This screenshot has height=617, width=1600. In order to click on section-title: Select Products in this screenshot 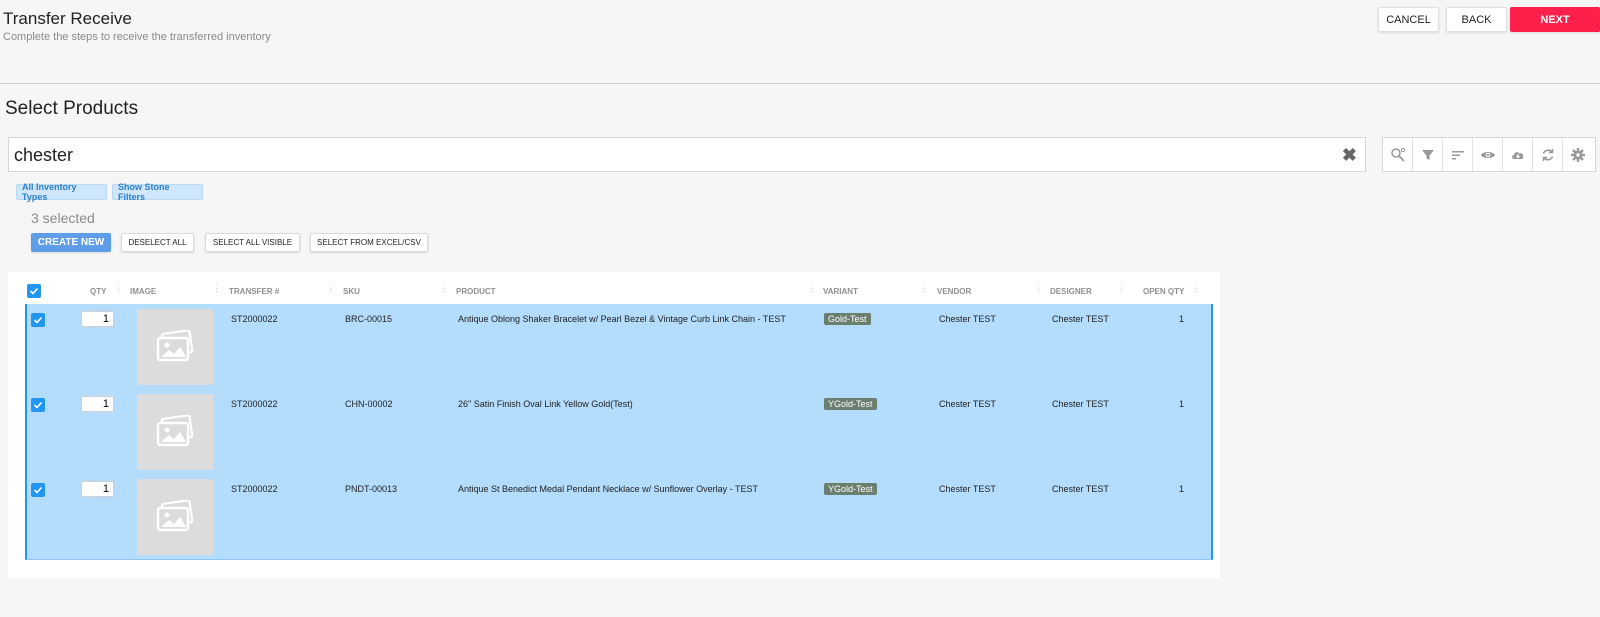, I will do `click(72, 108)`.